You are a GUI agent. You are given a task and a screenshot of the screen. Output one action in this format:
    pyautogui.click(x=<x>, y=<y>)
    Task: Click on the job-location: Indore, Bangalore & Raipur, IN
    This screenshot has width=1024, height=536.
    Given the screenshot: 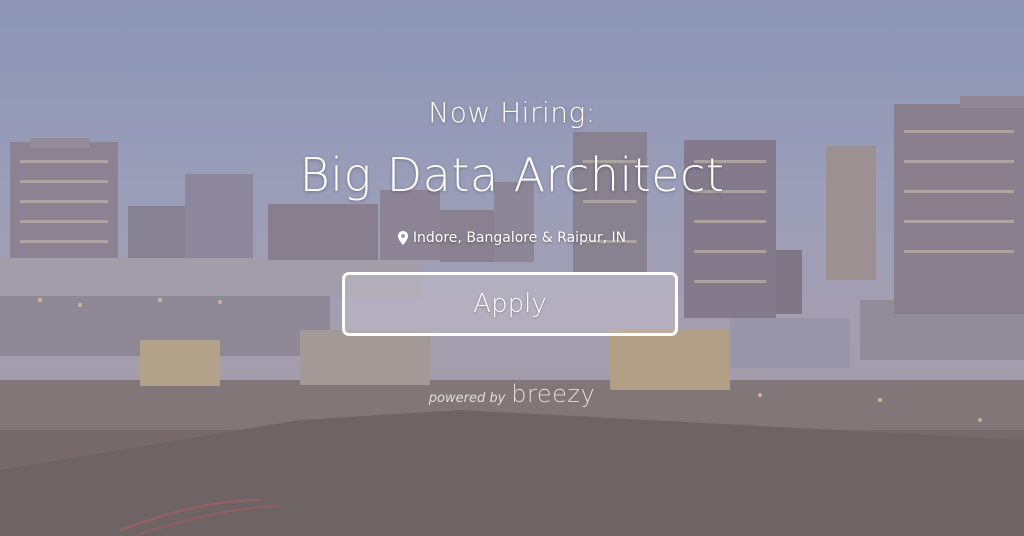 What is the action you would take?
    pyautogui.click(x=512, y=238)
    